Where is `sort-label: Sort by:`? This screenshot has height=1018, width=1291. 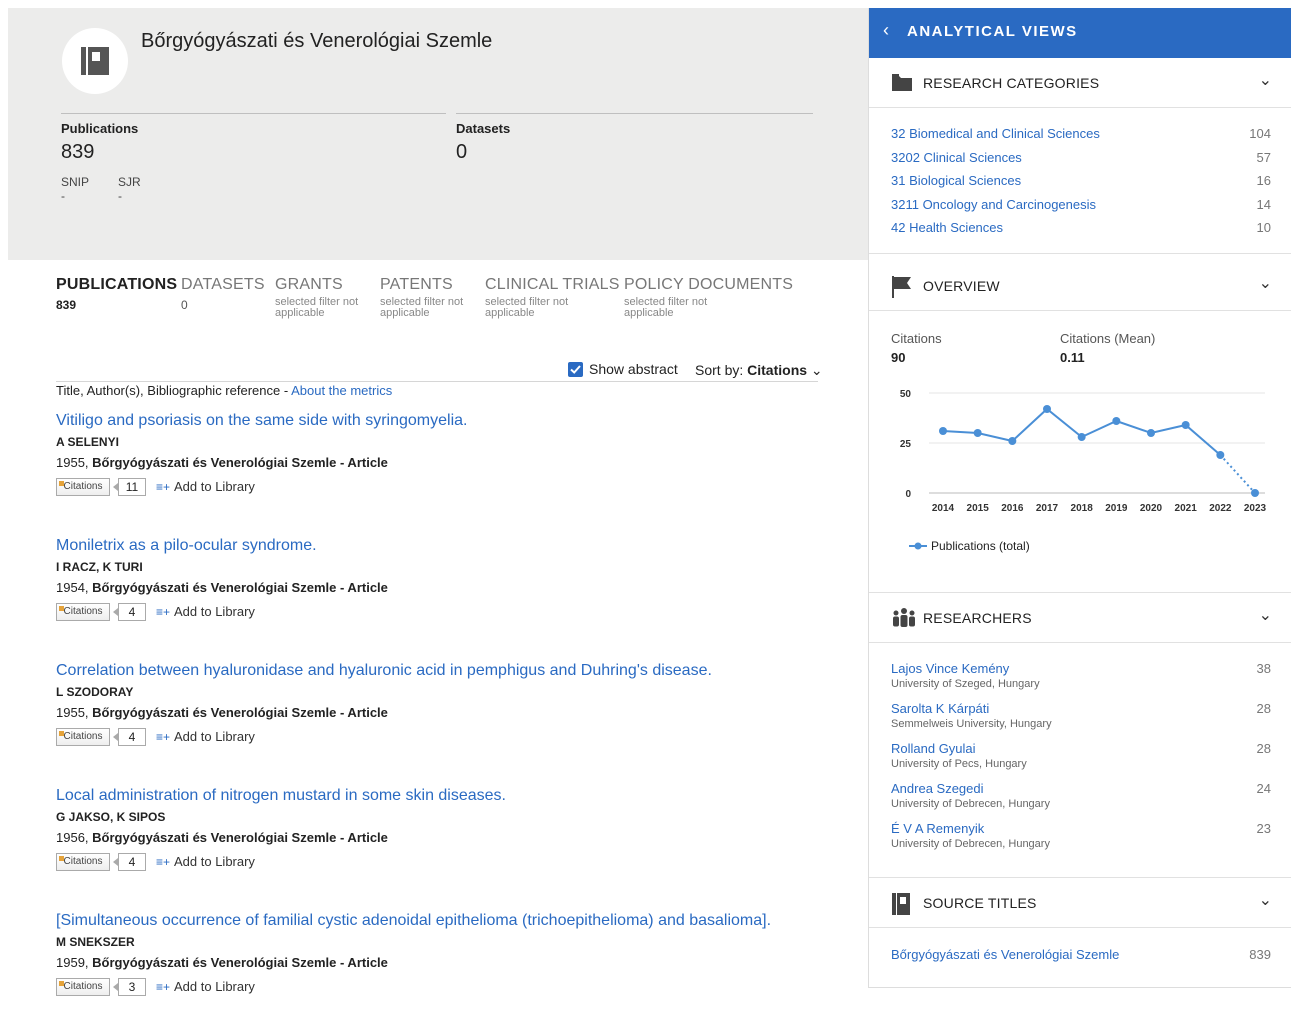 sort-label: Sort by: is located at coordinates (719, 370).